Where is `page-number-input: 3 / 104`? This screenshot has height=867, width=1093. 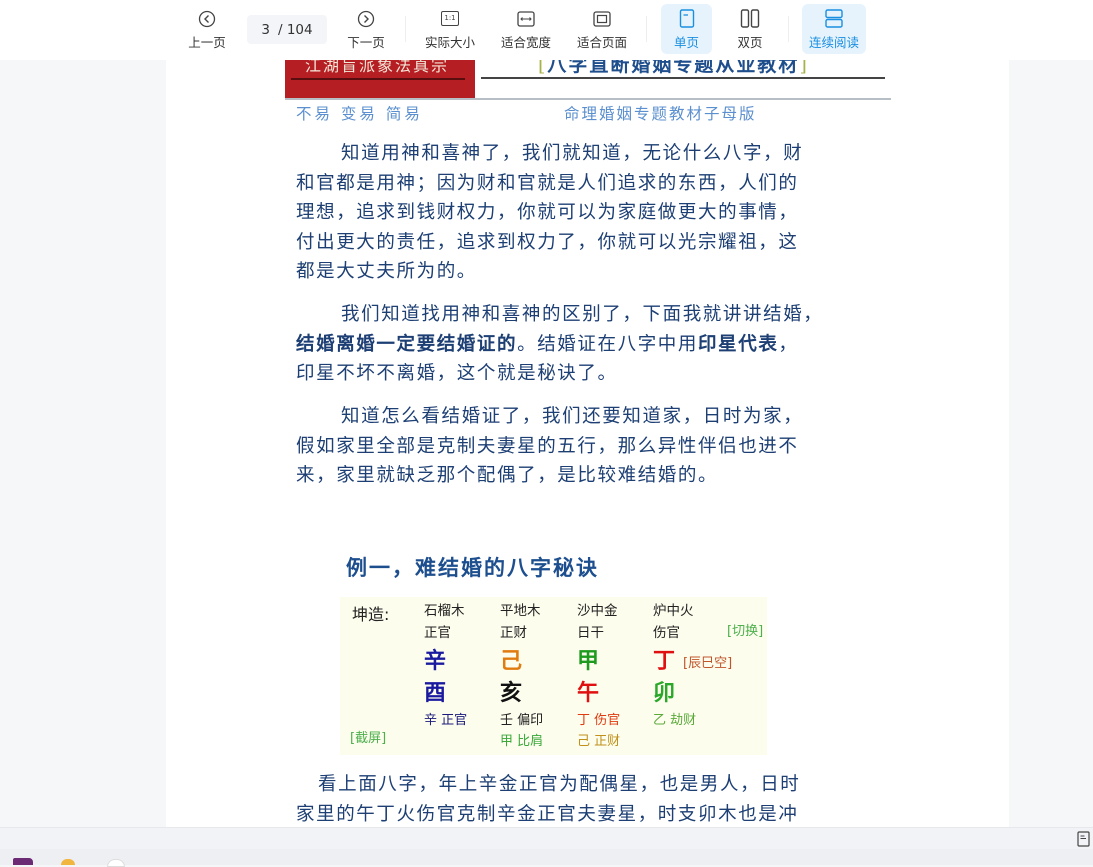
page-number-input: 3 / 104 is located at coordinates (287, 29).